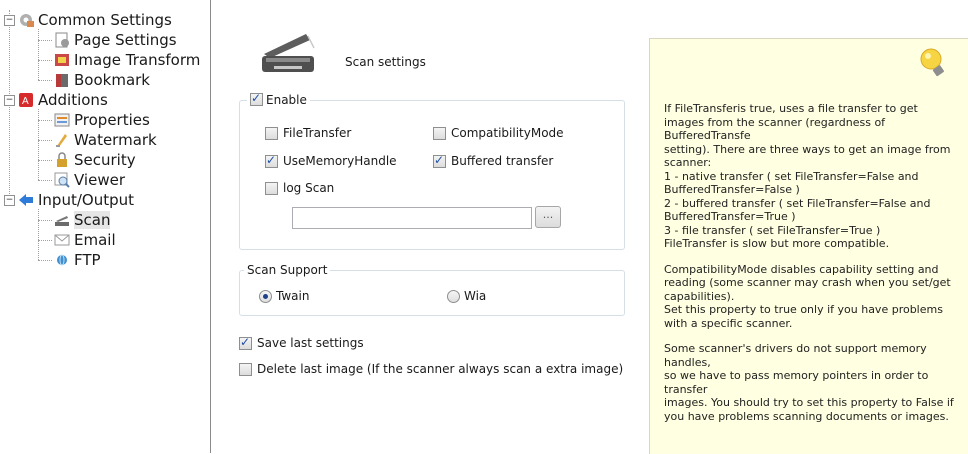  What do you see at coordinates (92, 220) in the screenshot?
I see `tree-label: Scan` at bounding box center [92, 220].